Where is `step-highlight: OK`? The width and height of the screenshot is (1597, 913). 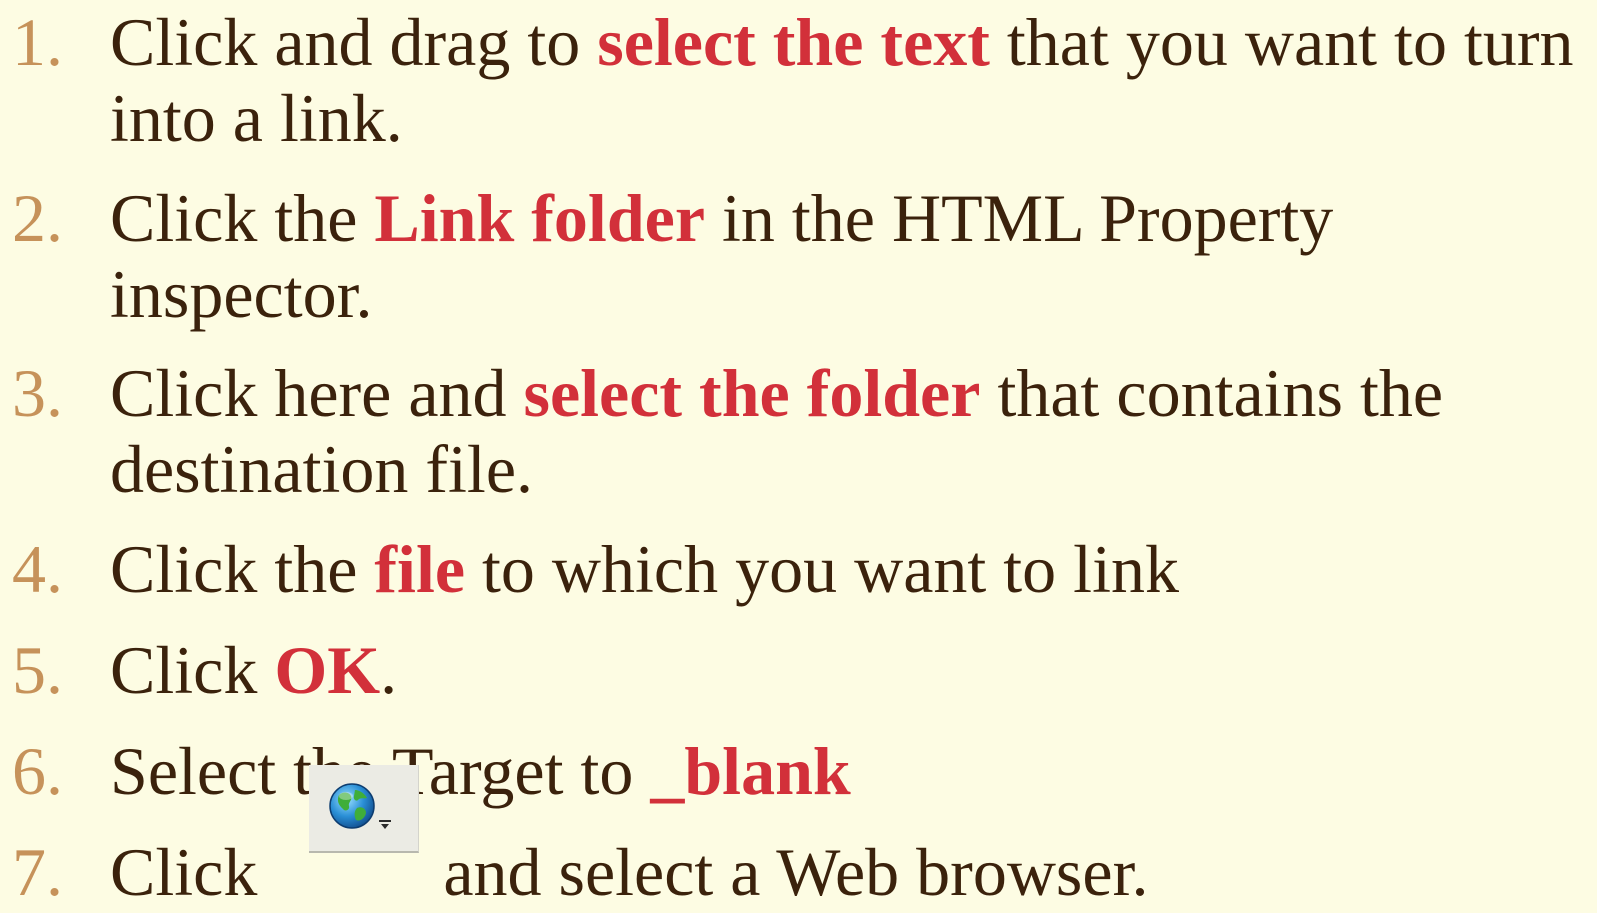 step-highlight: OK is located at coordinates (327, 670).